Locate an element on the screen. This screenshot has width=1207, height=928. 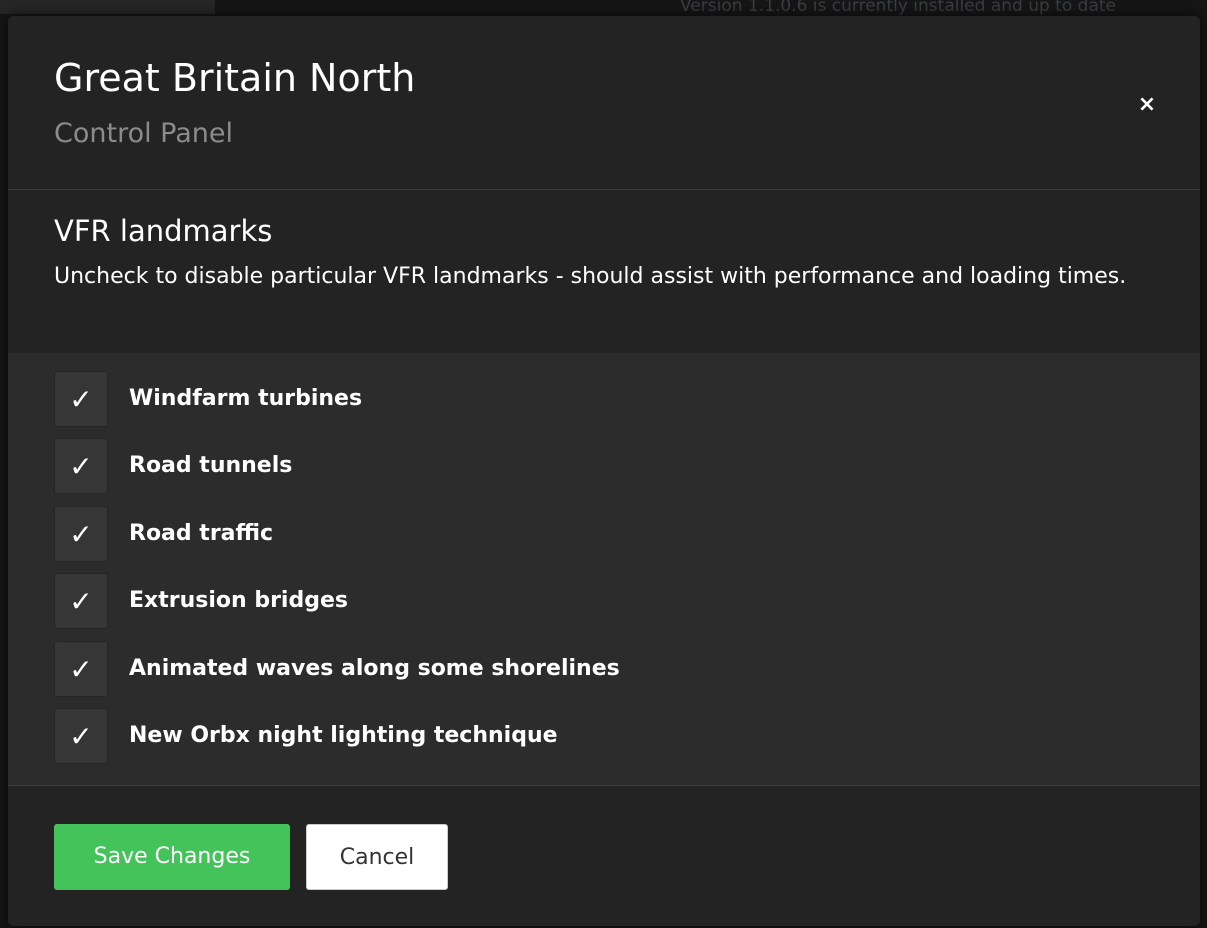
option-animated-waves: ✓ Animated waves along some shorelines is located at coordinates (604, 669).